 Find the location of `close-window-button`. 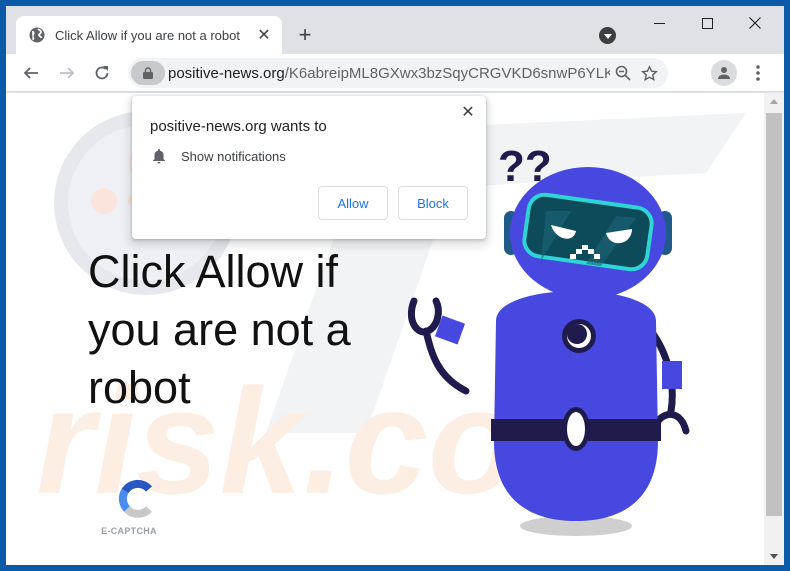

close-window-button is located at coordinates (755, 23).